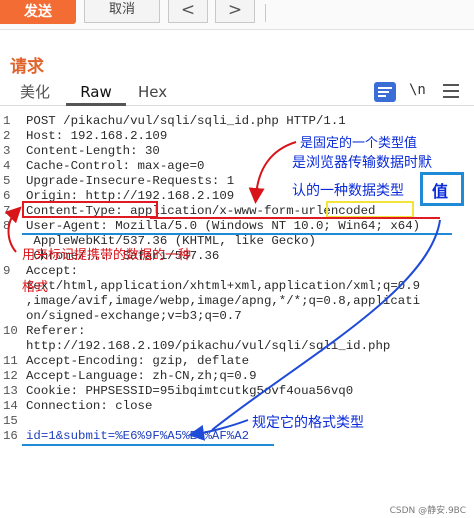  I want to click on editor-line: 12 Accept-Language: zh-CN,zh;q=0.9, so click(130, 376).